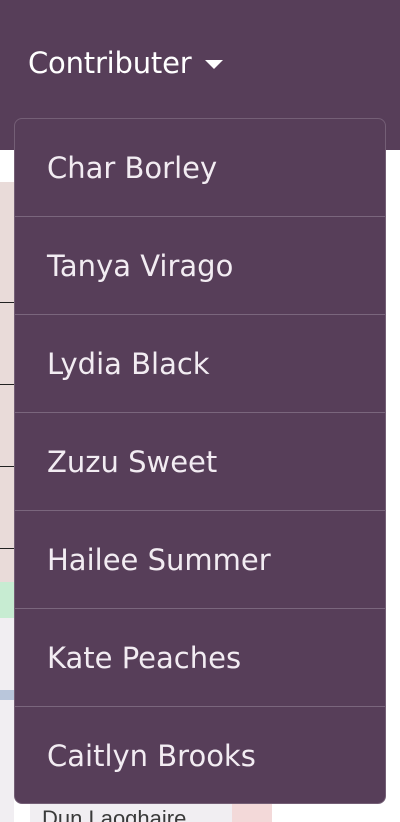 The width and height of the screenshot is (400, 822). I want to click on dropdown-item-kate-peaches: Kate Peaches, so click(200, 658).